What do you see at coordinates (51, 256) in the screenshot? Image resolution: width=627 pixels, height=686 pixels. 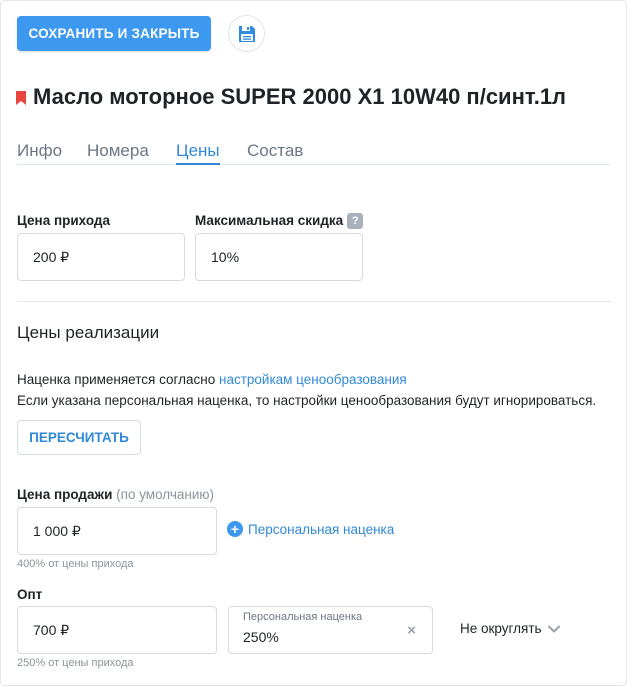 I see `purchase-price-value: 200 ₽` at bounding box center [51, 256].